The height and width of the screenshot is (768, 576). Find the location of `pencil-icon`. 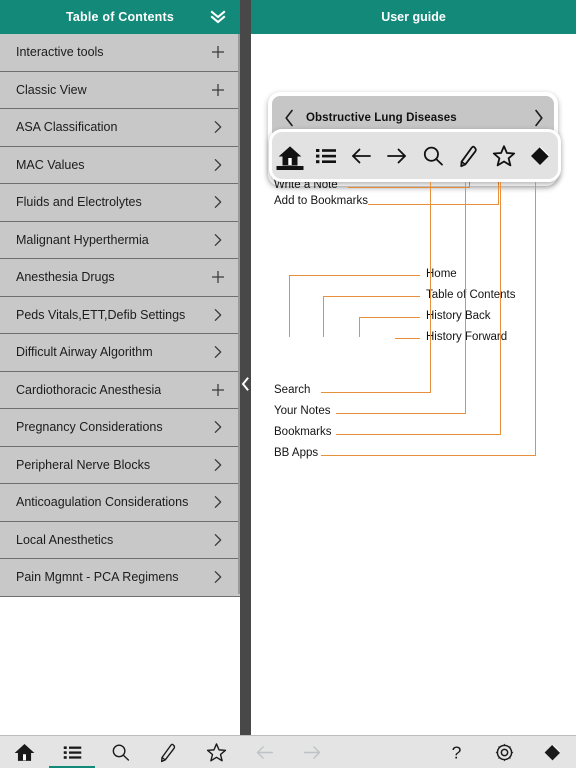

pencil-icon is located at coordinates (168, 752).